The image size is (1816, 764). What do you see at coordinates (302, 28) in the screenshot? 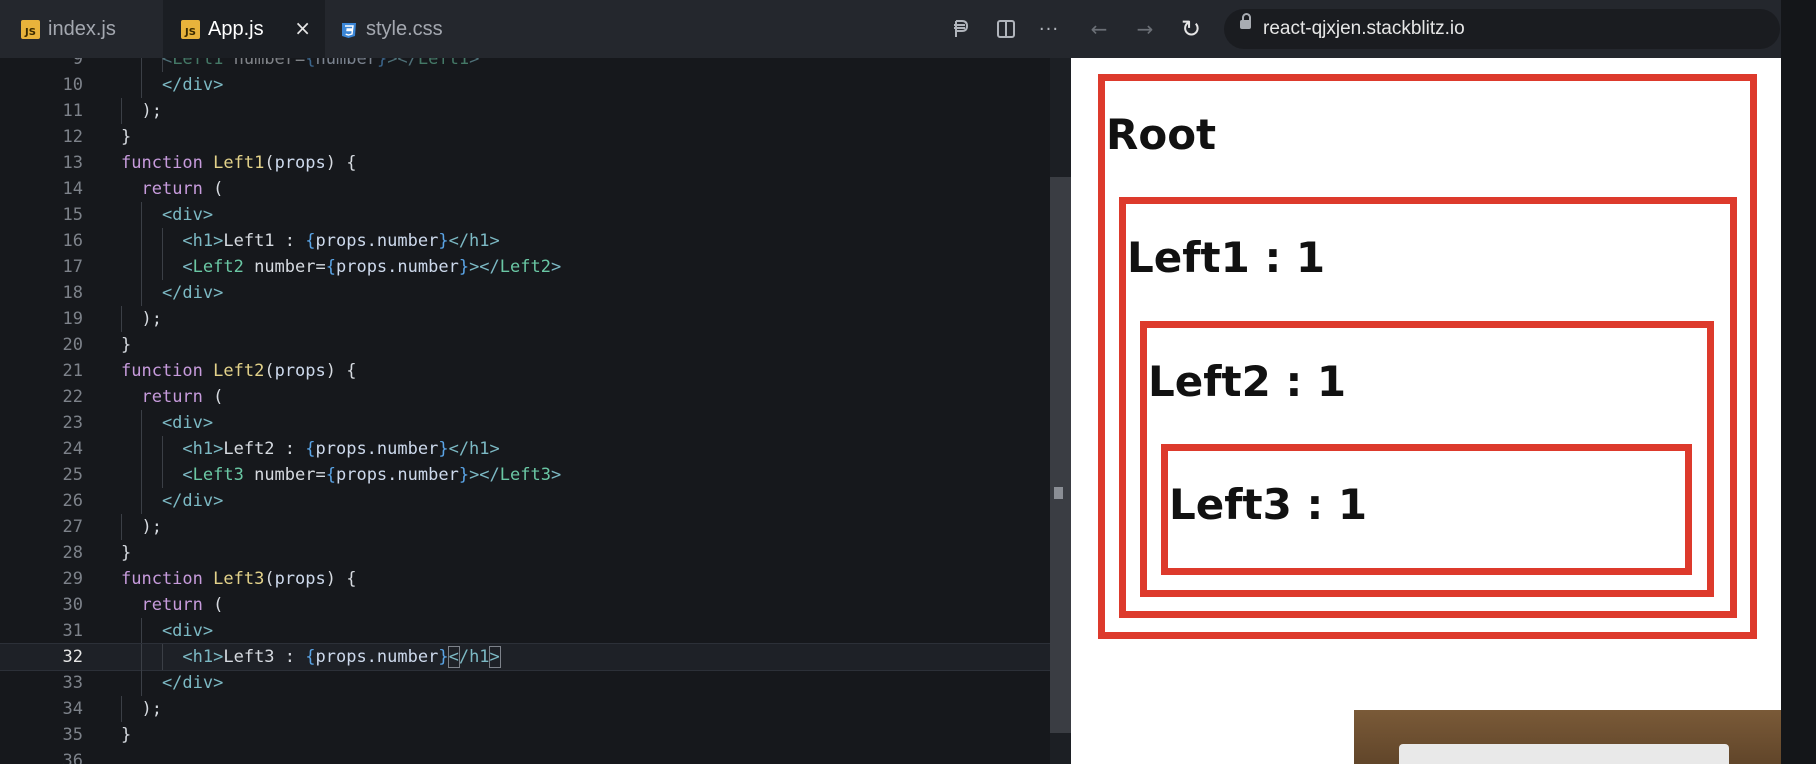
I see `close-icon: ×` at bounding box center [302, 28].